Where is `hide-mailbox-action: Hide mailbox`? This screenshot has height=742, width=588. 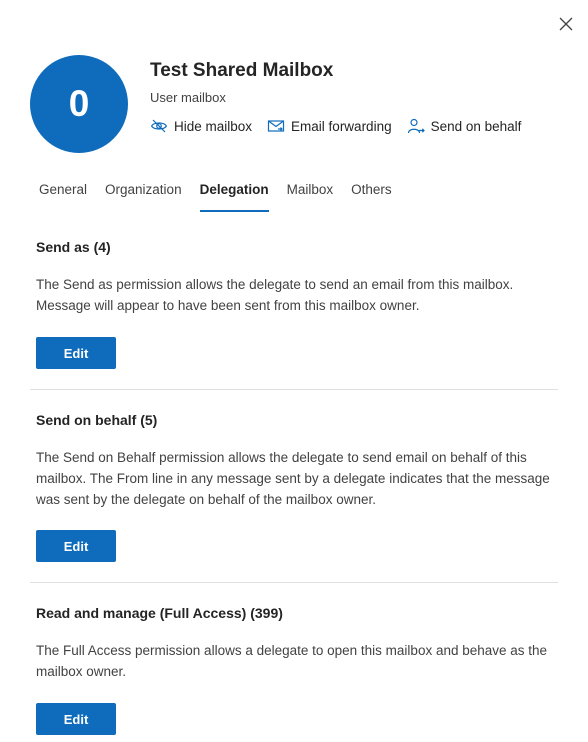 hide-mailbox-action: Hide mailbox is located at coordinates (201, 126).